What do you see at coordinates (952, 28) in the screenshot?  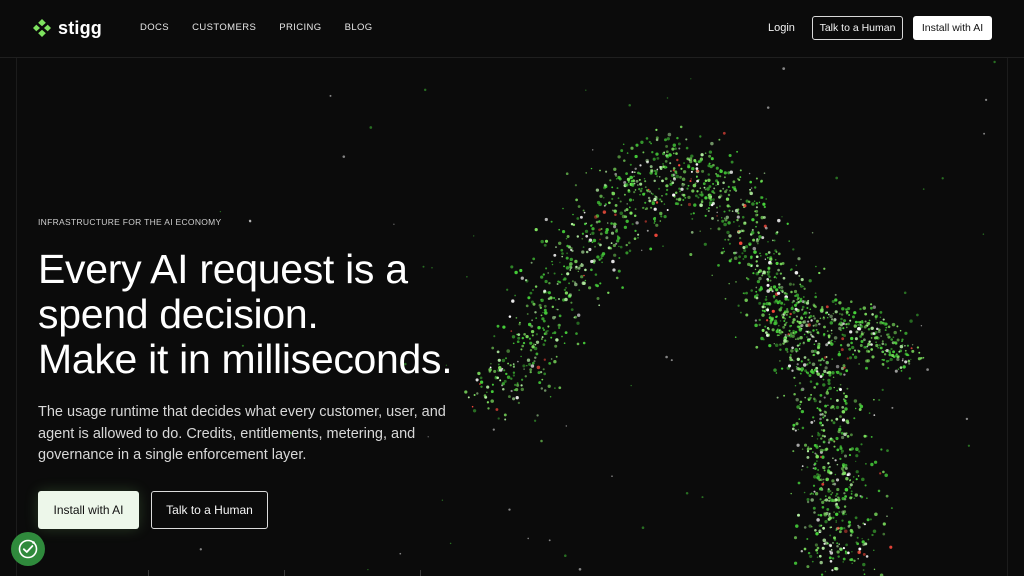 I see `header-install-button: Install with AI` at bounding box center [952, 28].